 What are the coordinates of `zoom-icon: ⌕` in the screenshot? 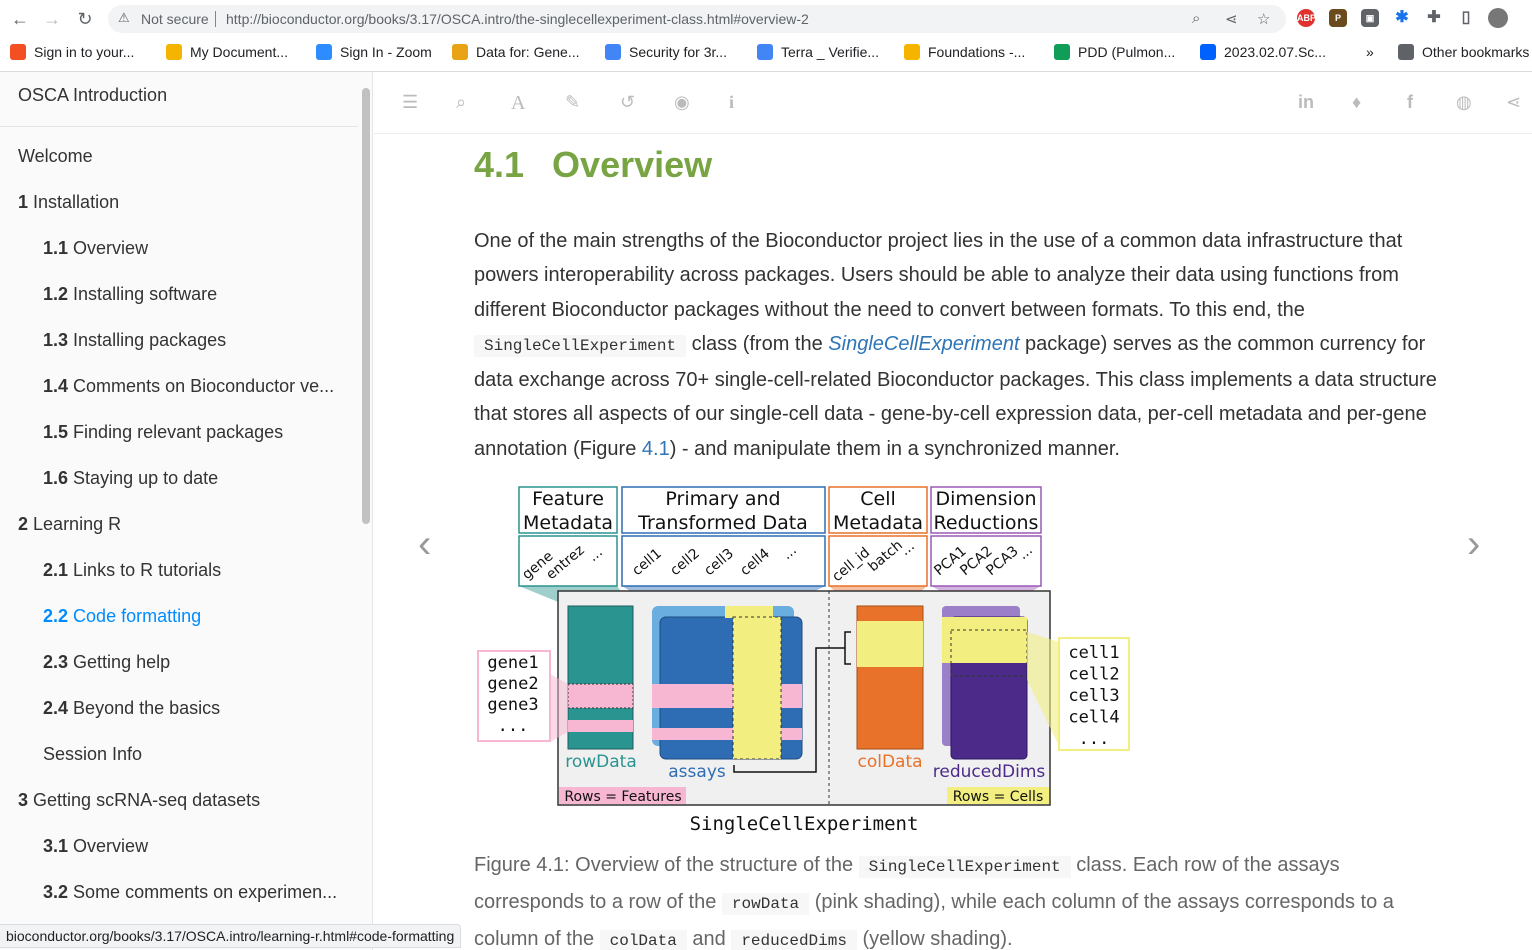 It's located at (1196, 18).